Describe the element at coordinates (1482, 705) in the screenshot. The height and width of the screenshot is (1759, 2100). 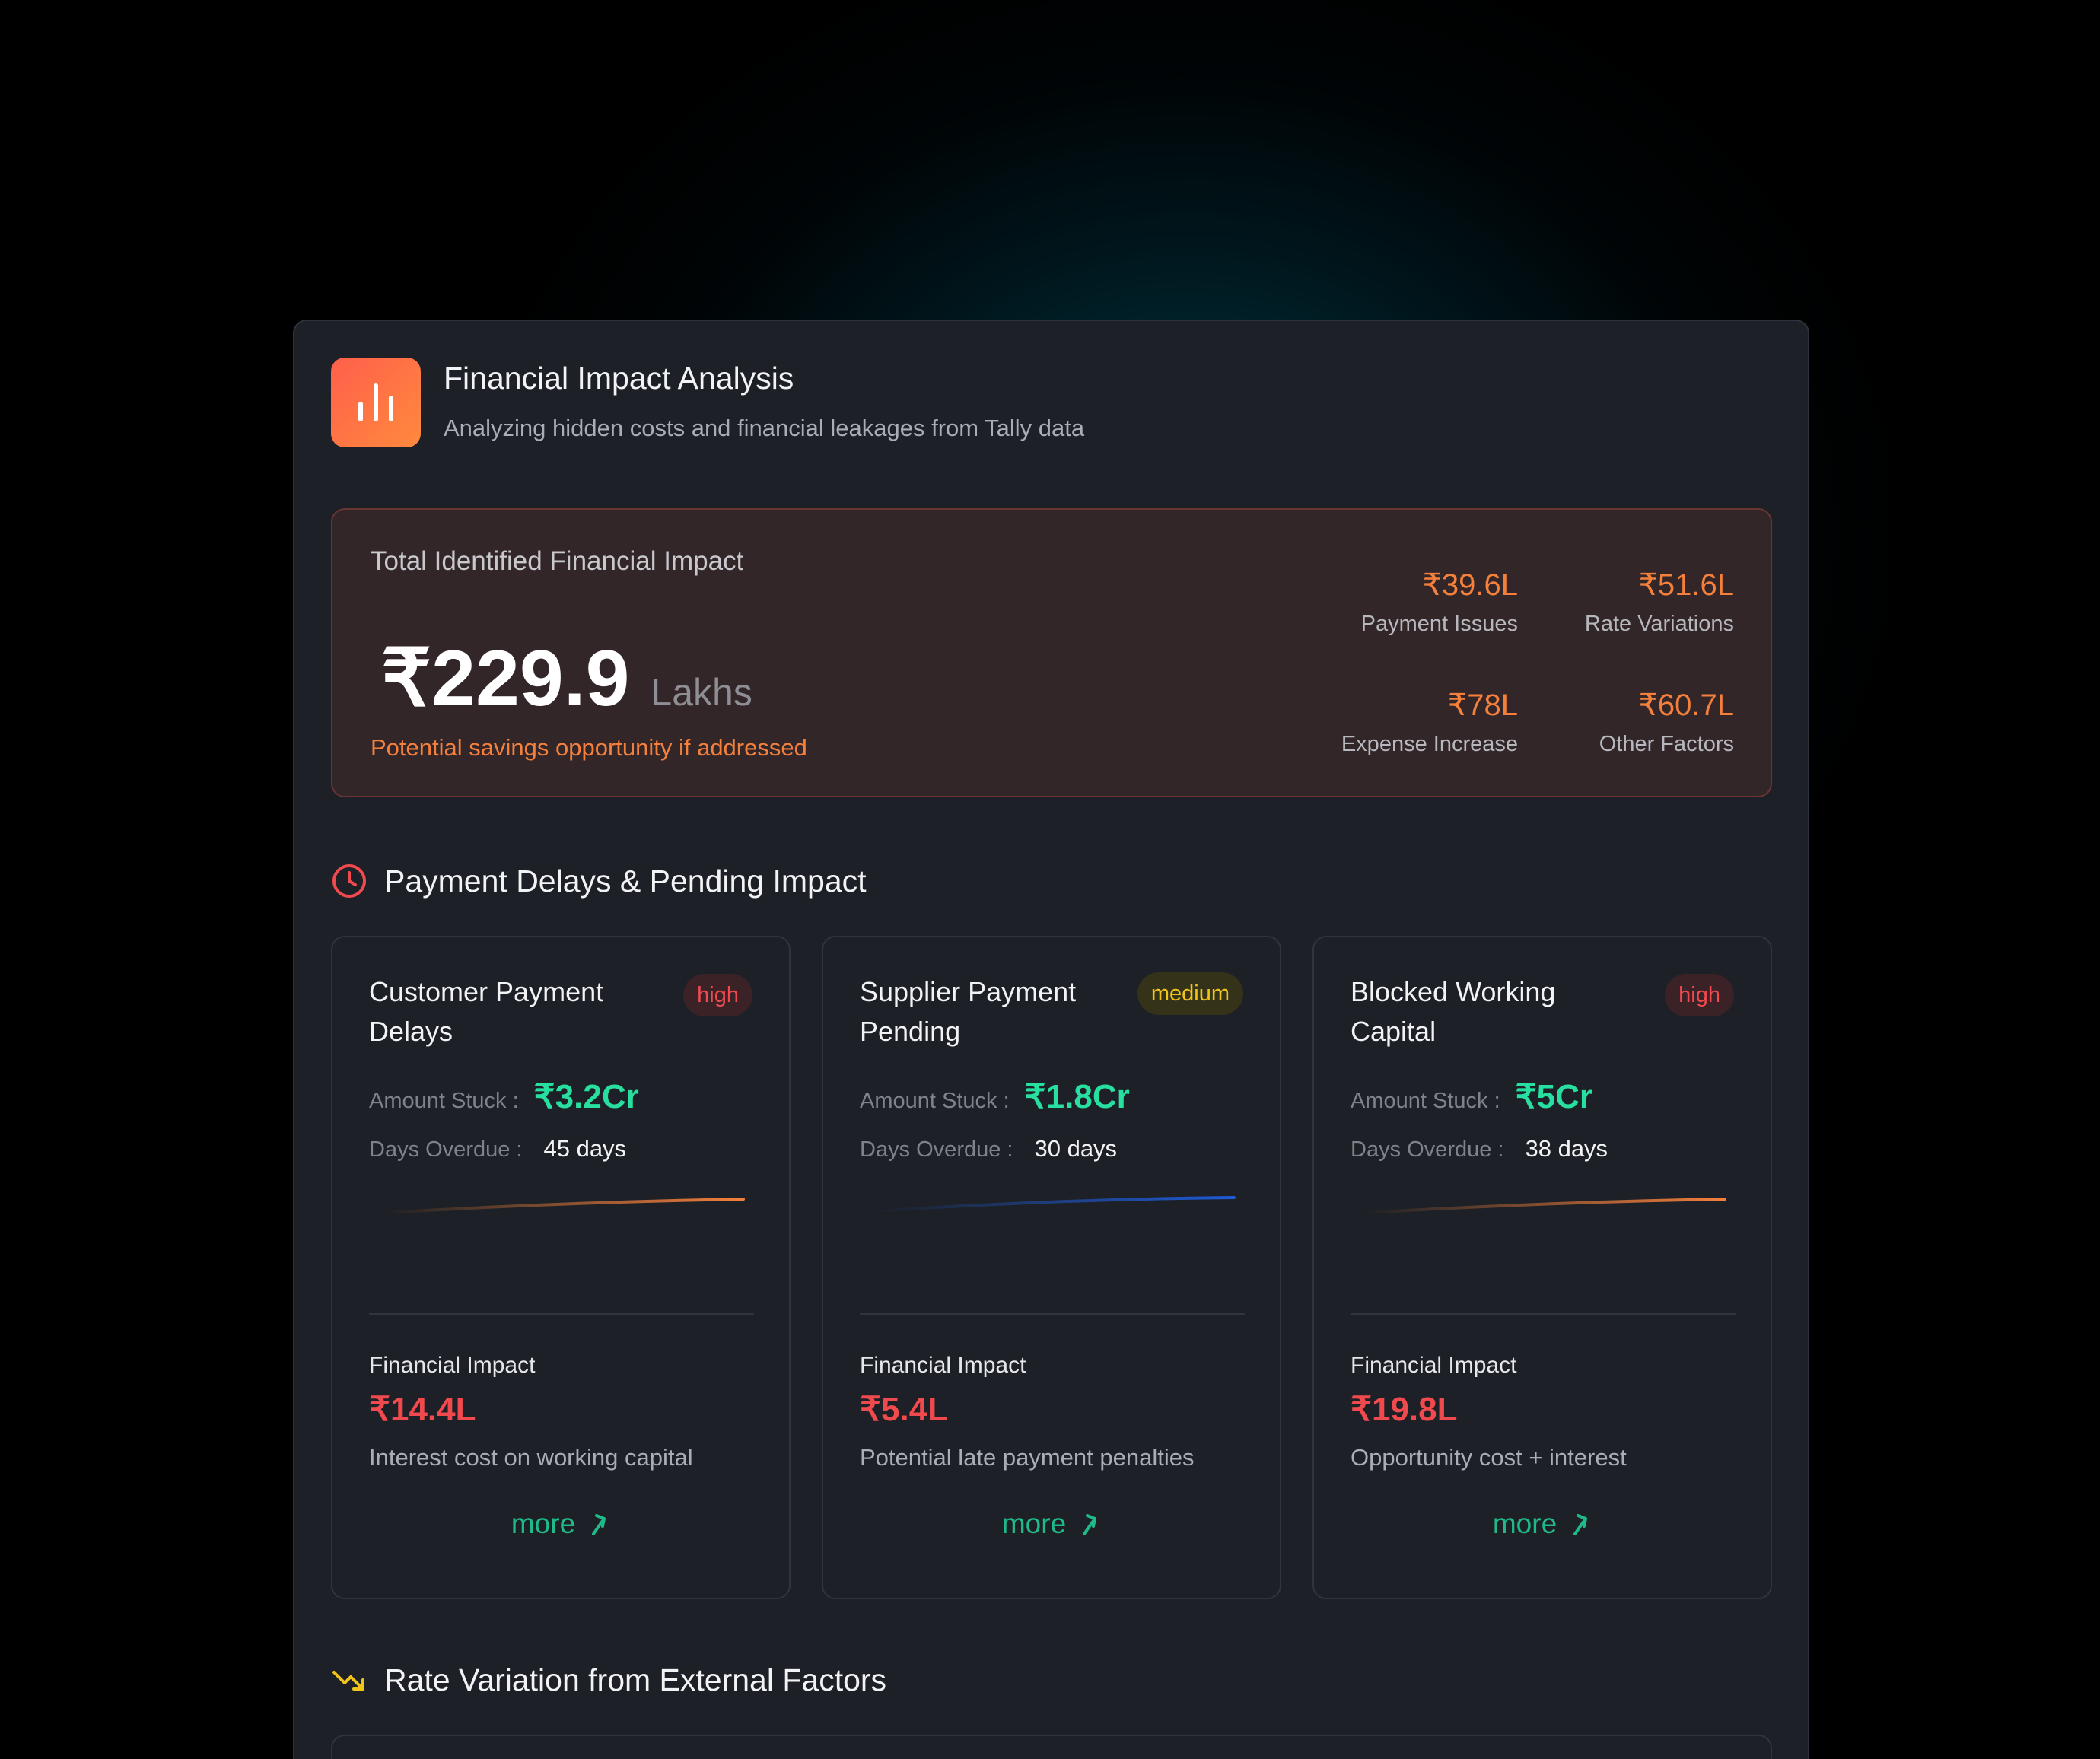
I see `stat-value: ₹78L` at that location.